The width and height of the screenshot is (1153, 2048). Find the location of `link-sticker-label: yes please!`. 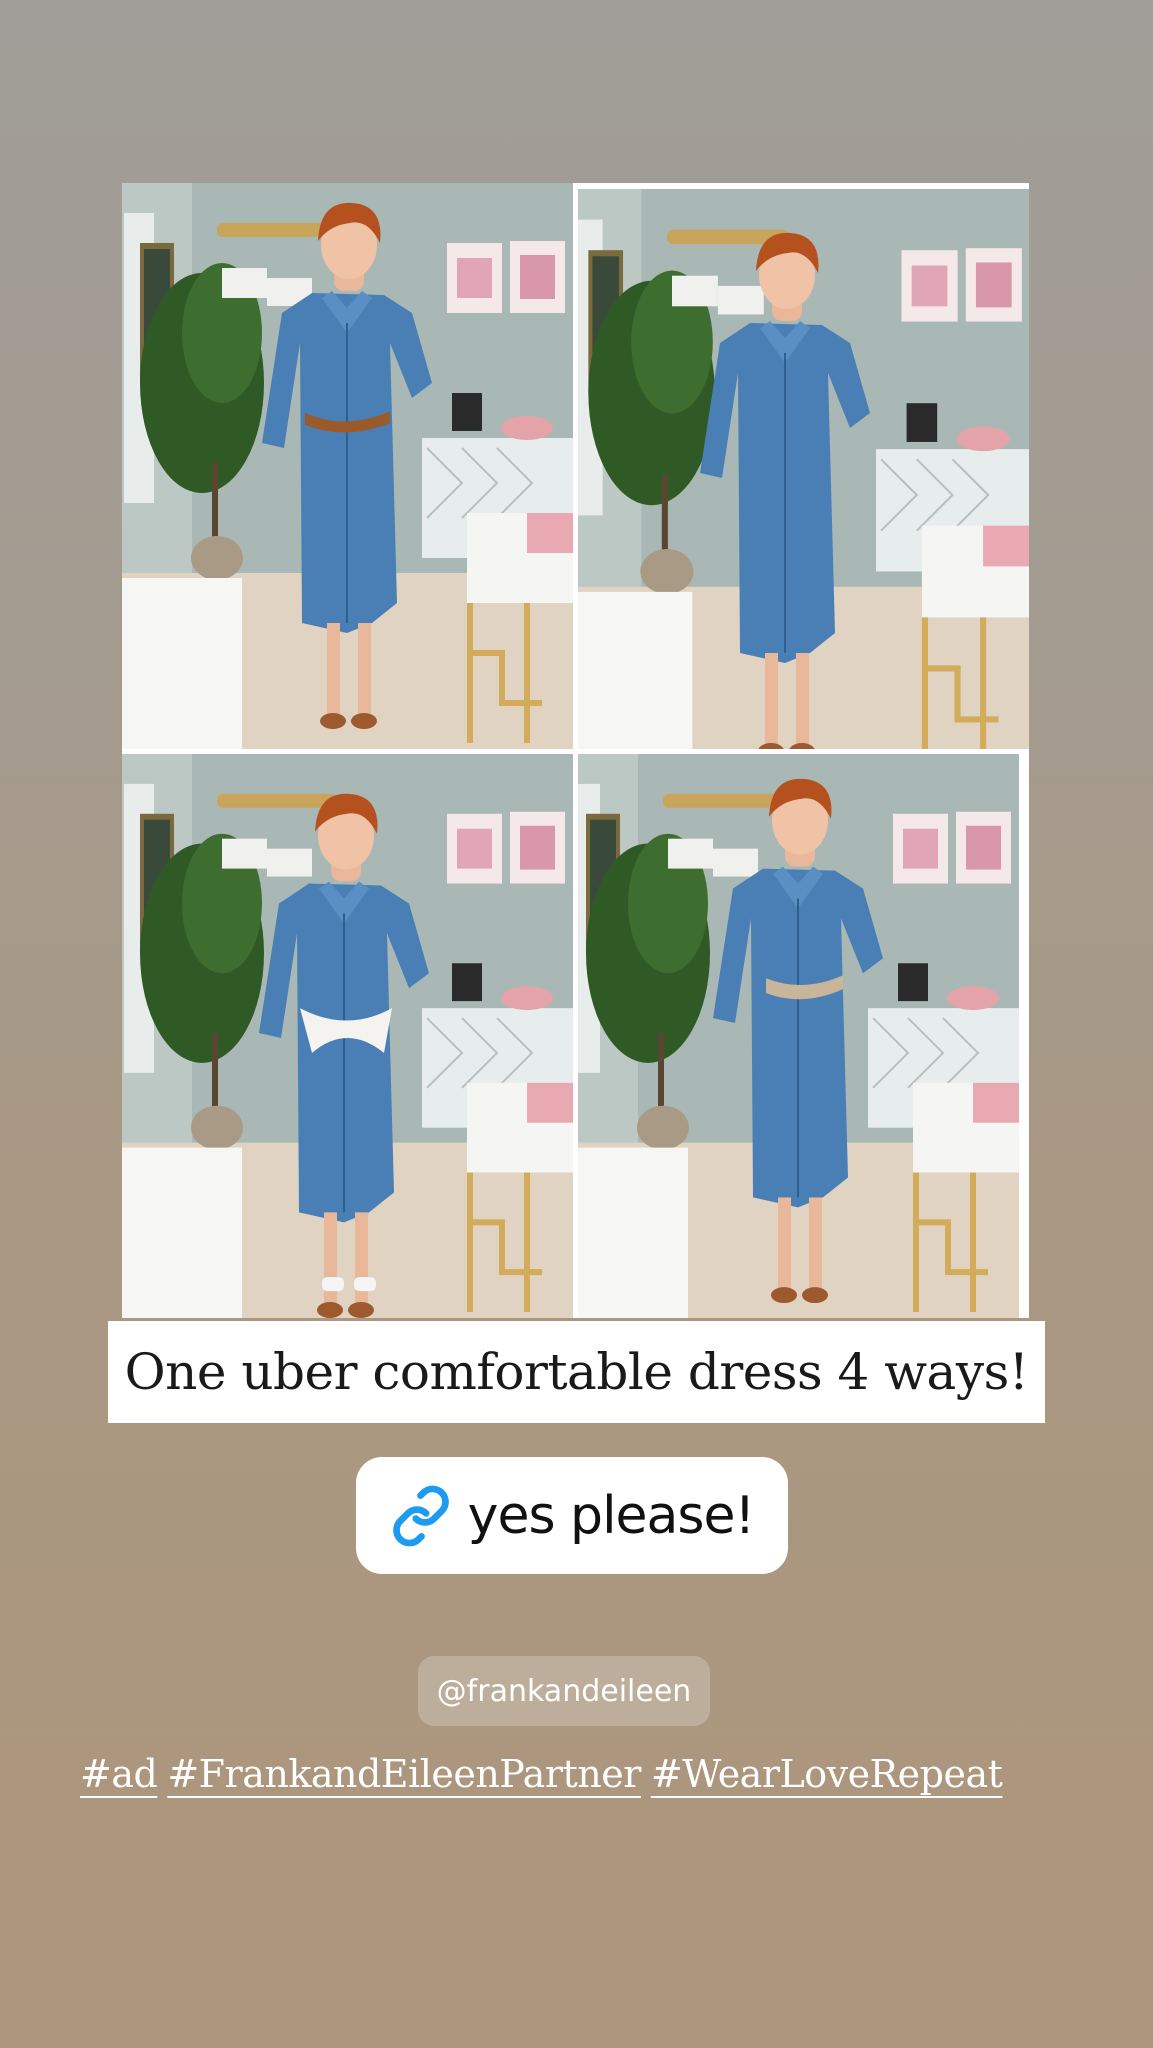

link-sticker-label: yes please! is located at coordinates (611, 1515).